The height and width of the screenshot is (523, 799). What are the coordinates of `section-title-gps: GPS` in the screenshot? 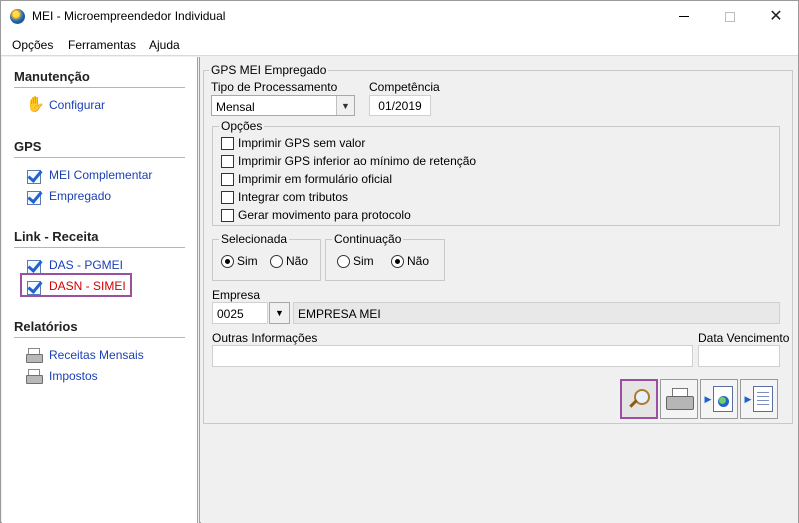 It's located at (28, 146).